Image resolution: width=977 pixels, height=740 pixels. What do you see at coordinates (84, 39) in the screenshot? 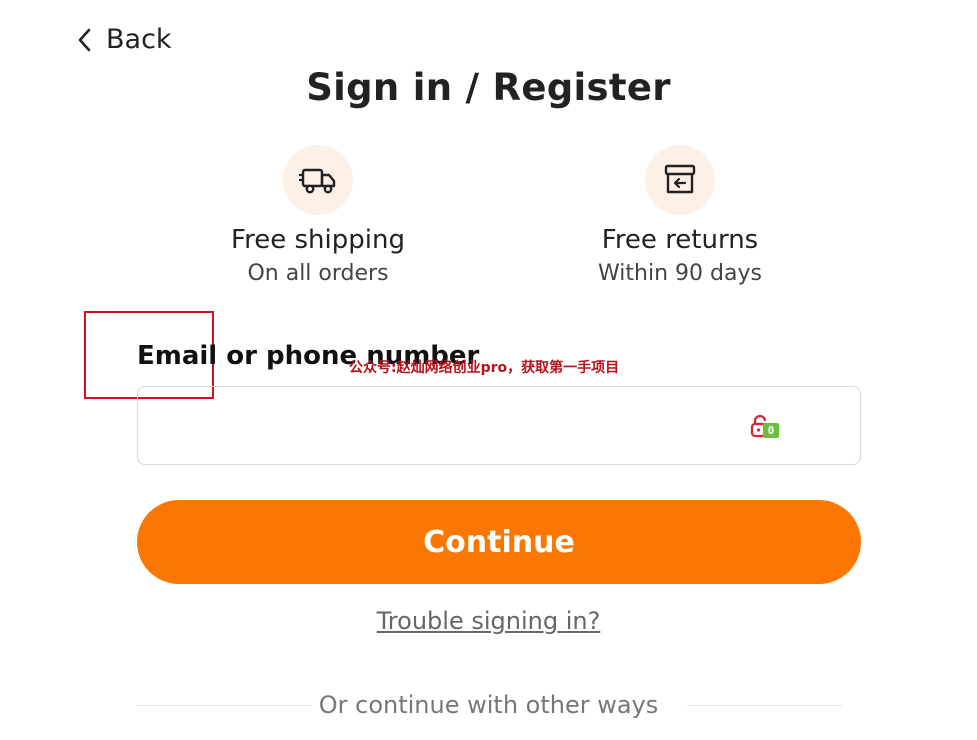
I see `chevron-left-icon` at bounding box center [84, 39].